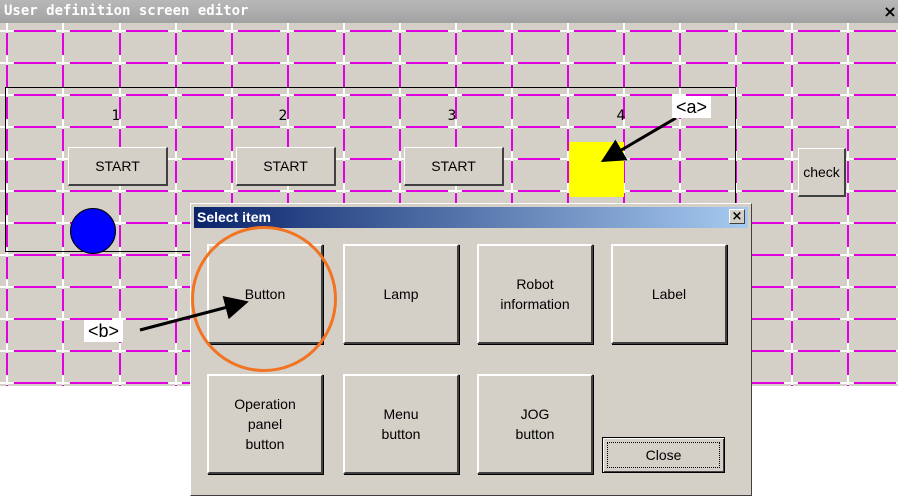 This screenshot has width=898, height=497. Describe the element at coordinates (692, 107) in the screenshot. I see `callout-a: <a>` at that location.